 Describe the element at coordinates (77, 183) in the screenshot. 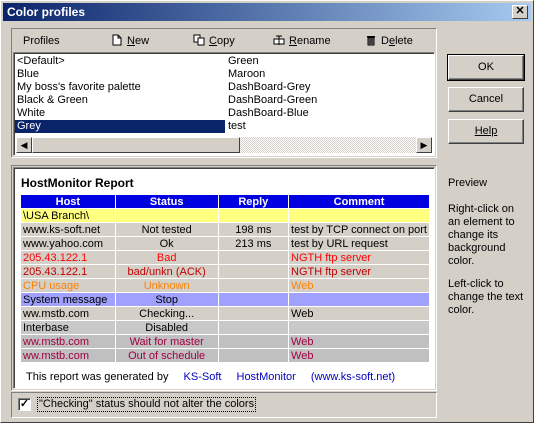

I see `report-title: HostMonitor Report` at that location.